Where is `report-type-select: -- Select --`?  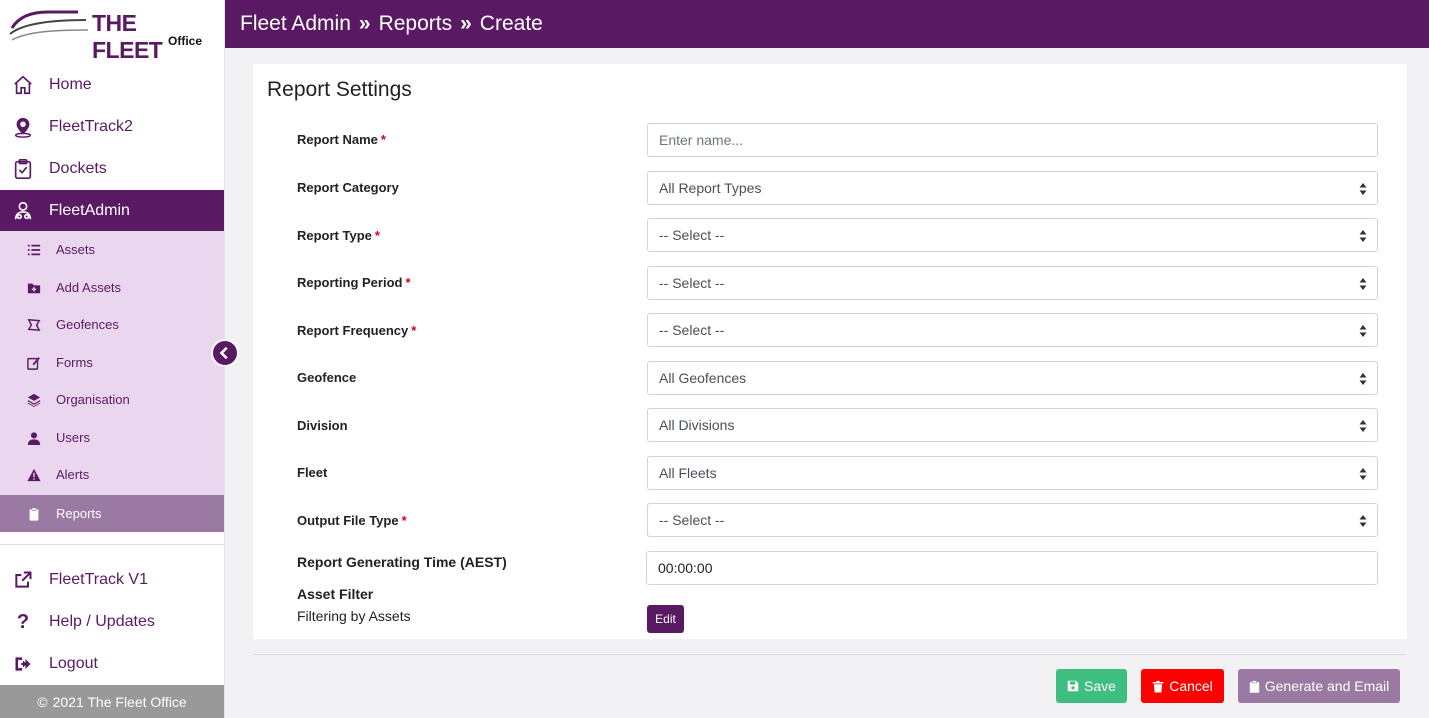 report-type-select: -- Select -- is located at coordinates (1012, 235).